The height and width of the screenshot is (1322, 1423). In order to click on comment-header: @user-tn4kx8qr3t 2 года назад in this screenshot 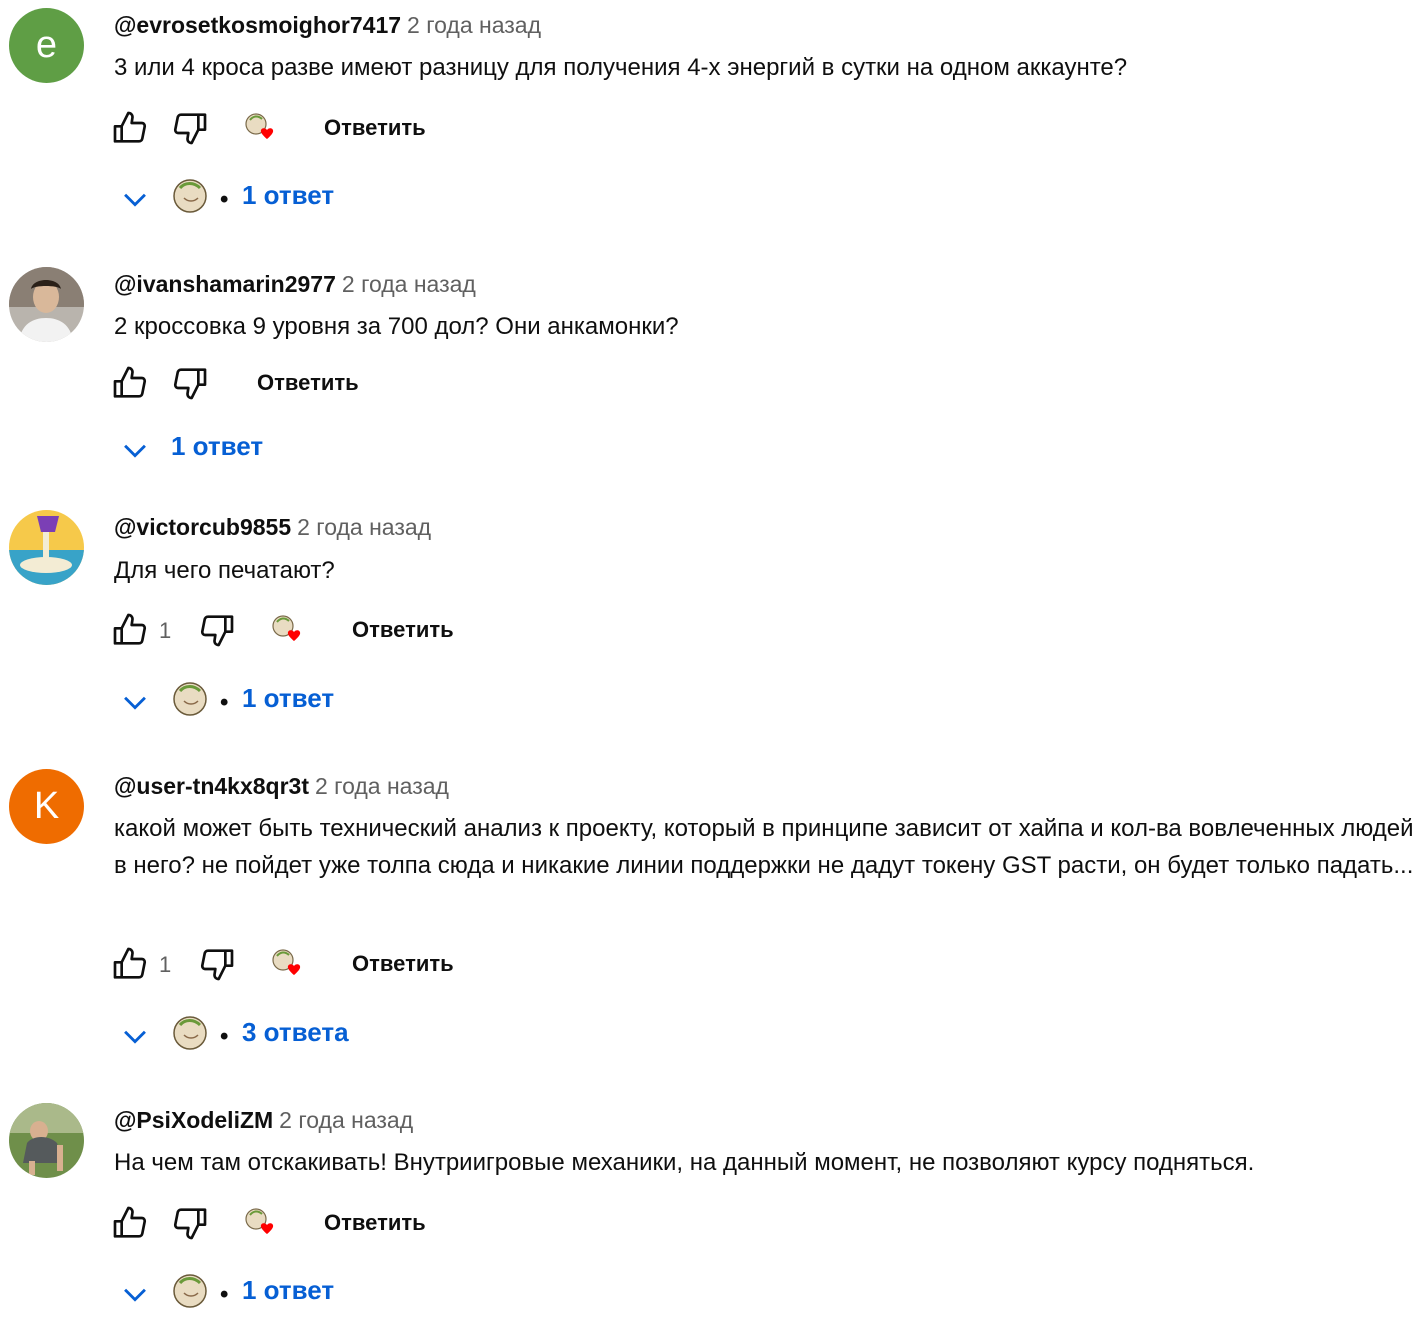, I will do `click(281, 786)`.